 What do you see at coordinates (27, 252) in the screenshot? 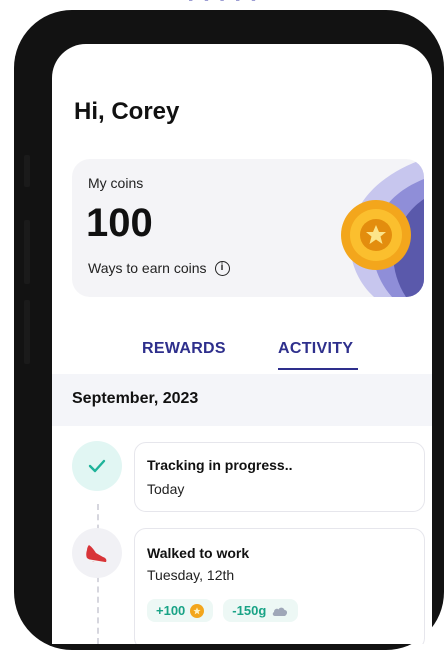
I see `volume-up-button` at bounding box center [27, 252].